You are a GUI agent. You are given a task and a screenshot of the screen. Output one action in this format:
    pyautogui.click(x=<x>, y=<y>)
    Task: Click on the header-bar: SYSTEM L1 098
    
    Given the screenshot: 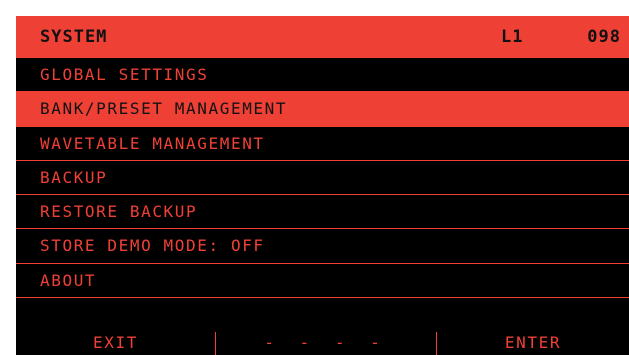 What is the action you would take?
    pyautogui.click(x=322, y=37)
    